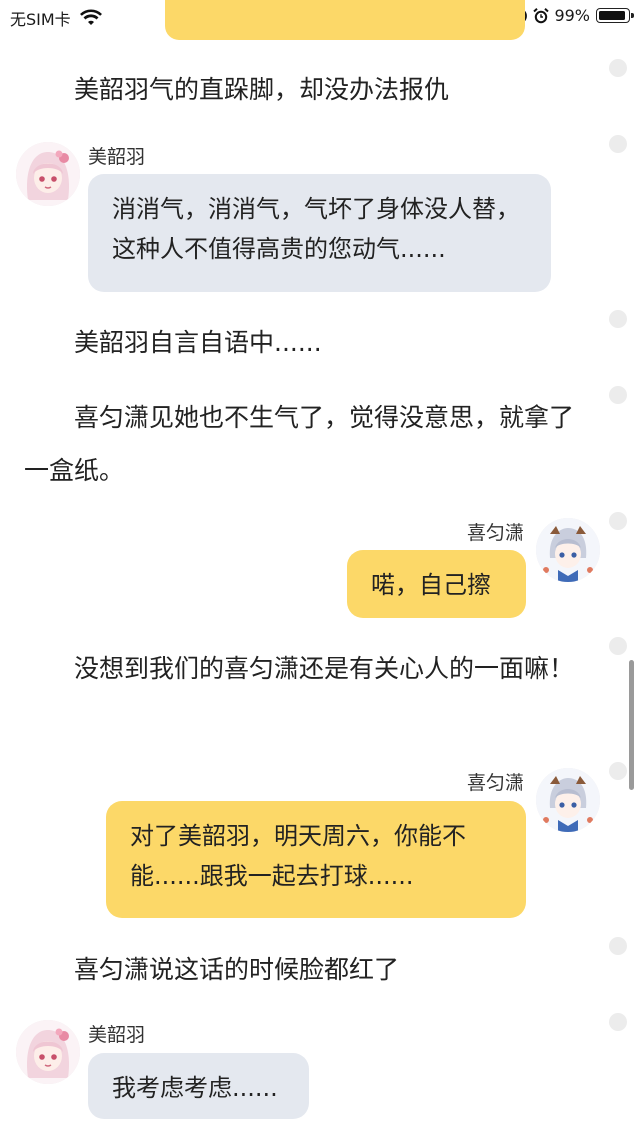 This screenshot has width=640, height=1138. Describe the element at coordinates (541, 15) in the screenshot. I see `alarm-clock-icon` at that location.